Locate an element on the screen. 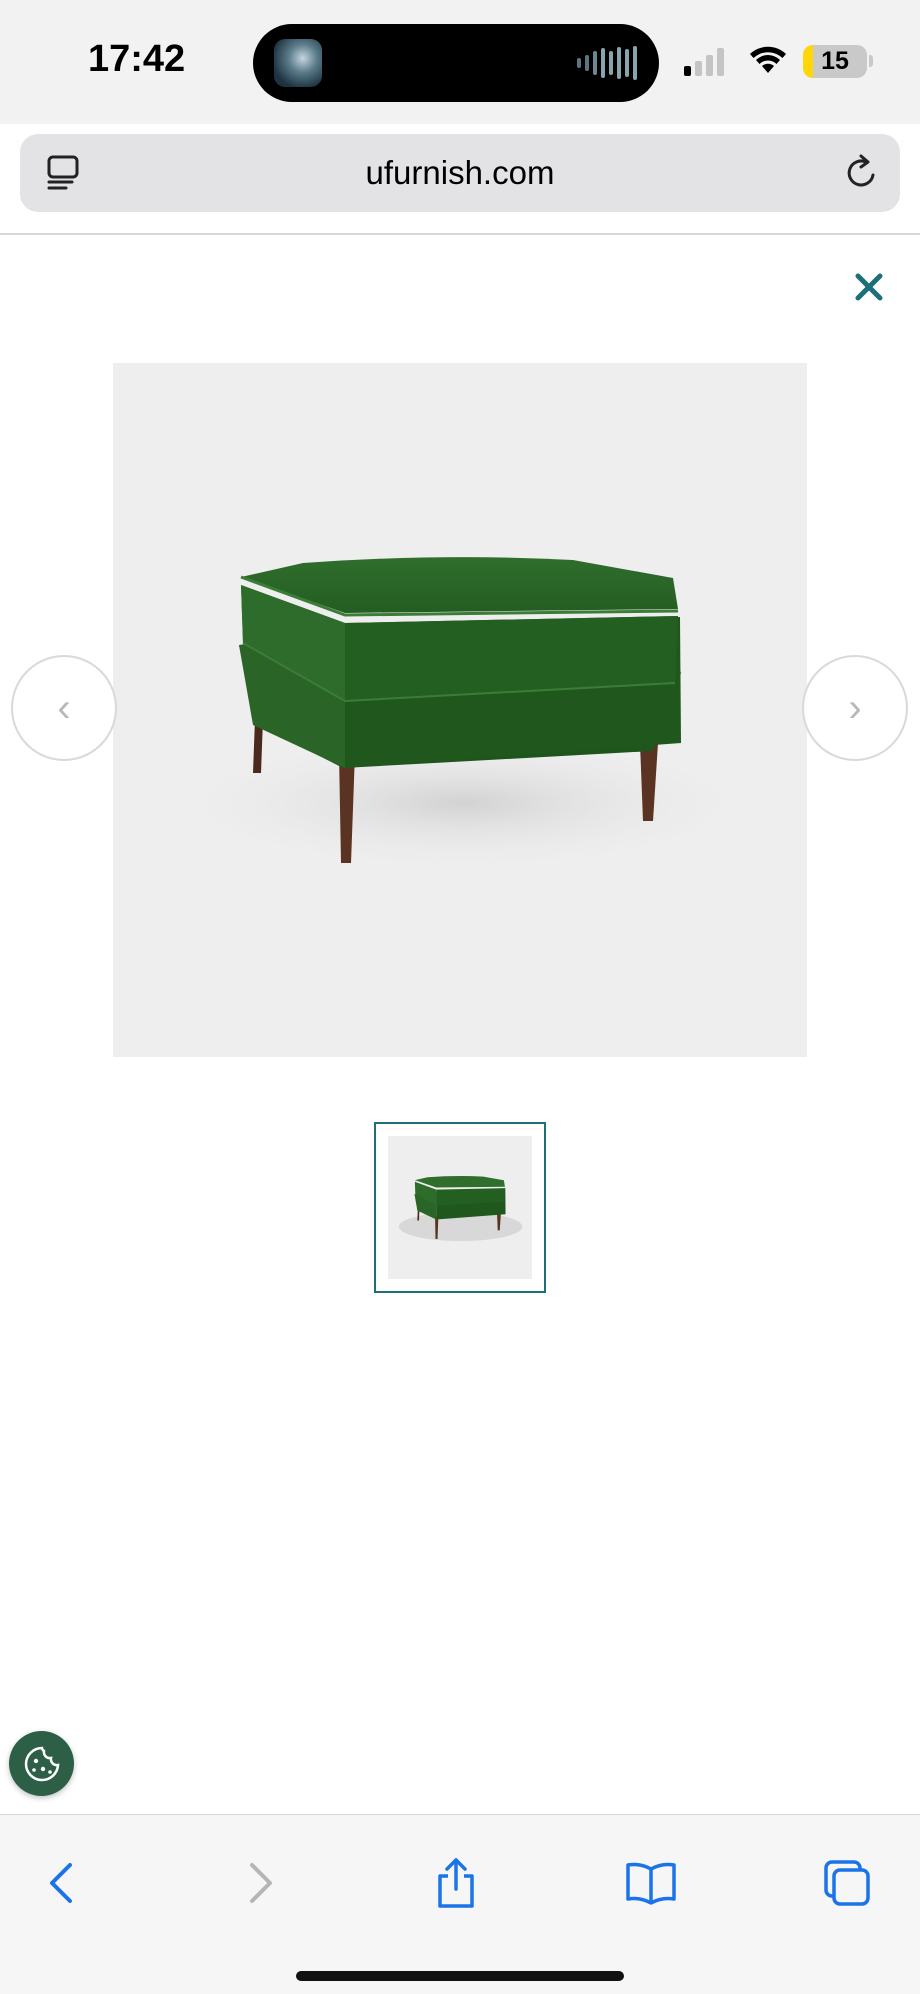 Image resolution: width=920 pixels, height=1994 pixels. status-bar: 17:42 15 is located at coordinates (460, 62).